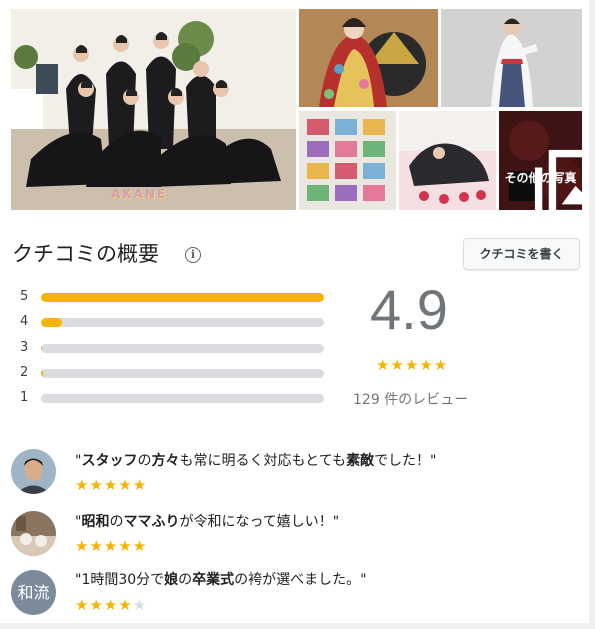 The image size is (595, 629). What do you see at coordinates (85, 254) in the screenshot?
I see `review-summary-title: クチコミの概要` at bounding box center [85, 254].